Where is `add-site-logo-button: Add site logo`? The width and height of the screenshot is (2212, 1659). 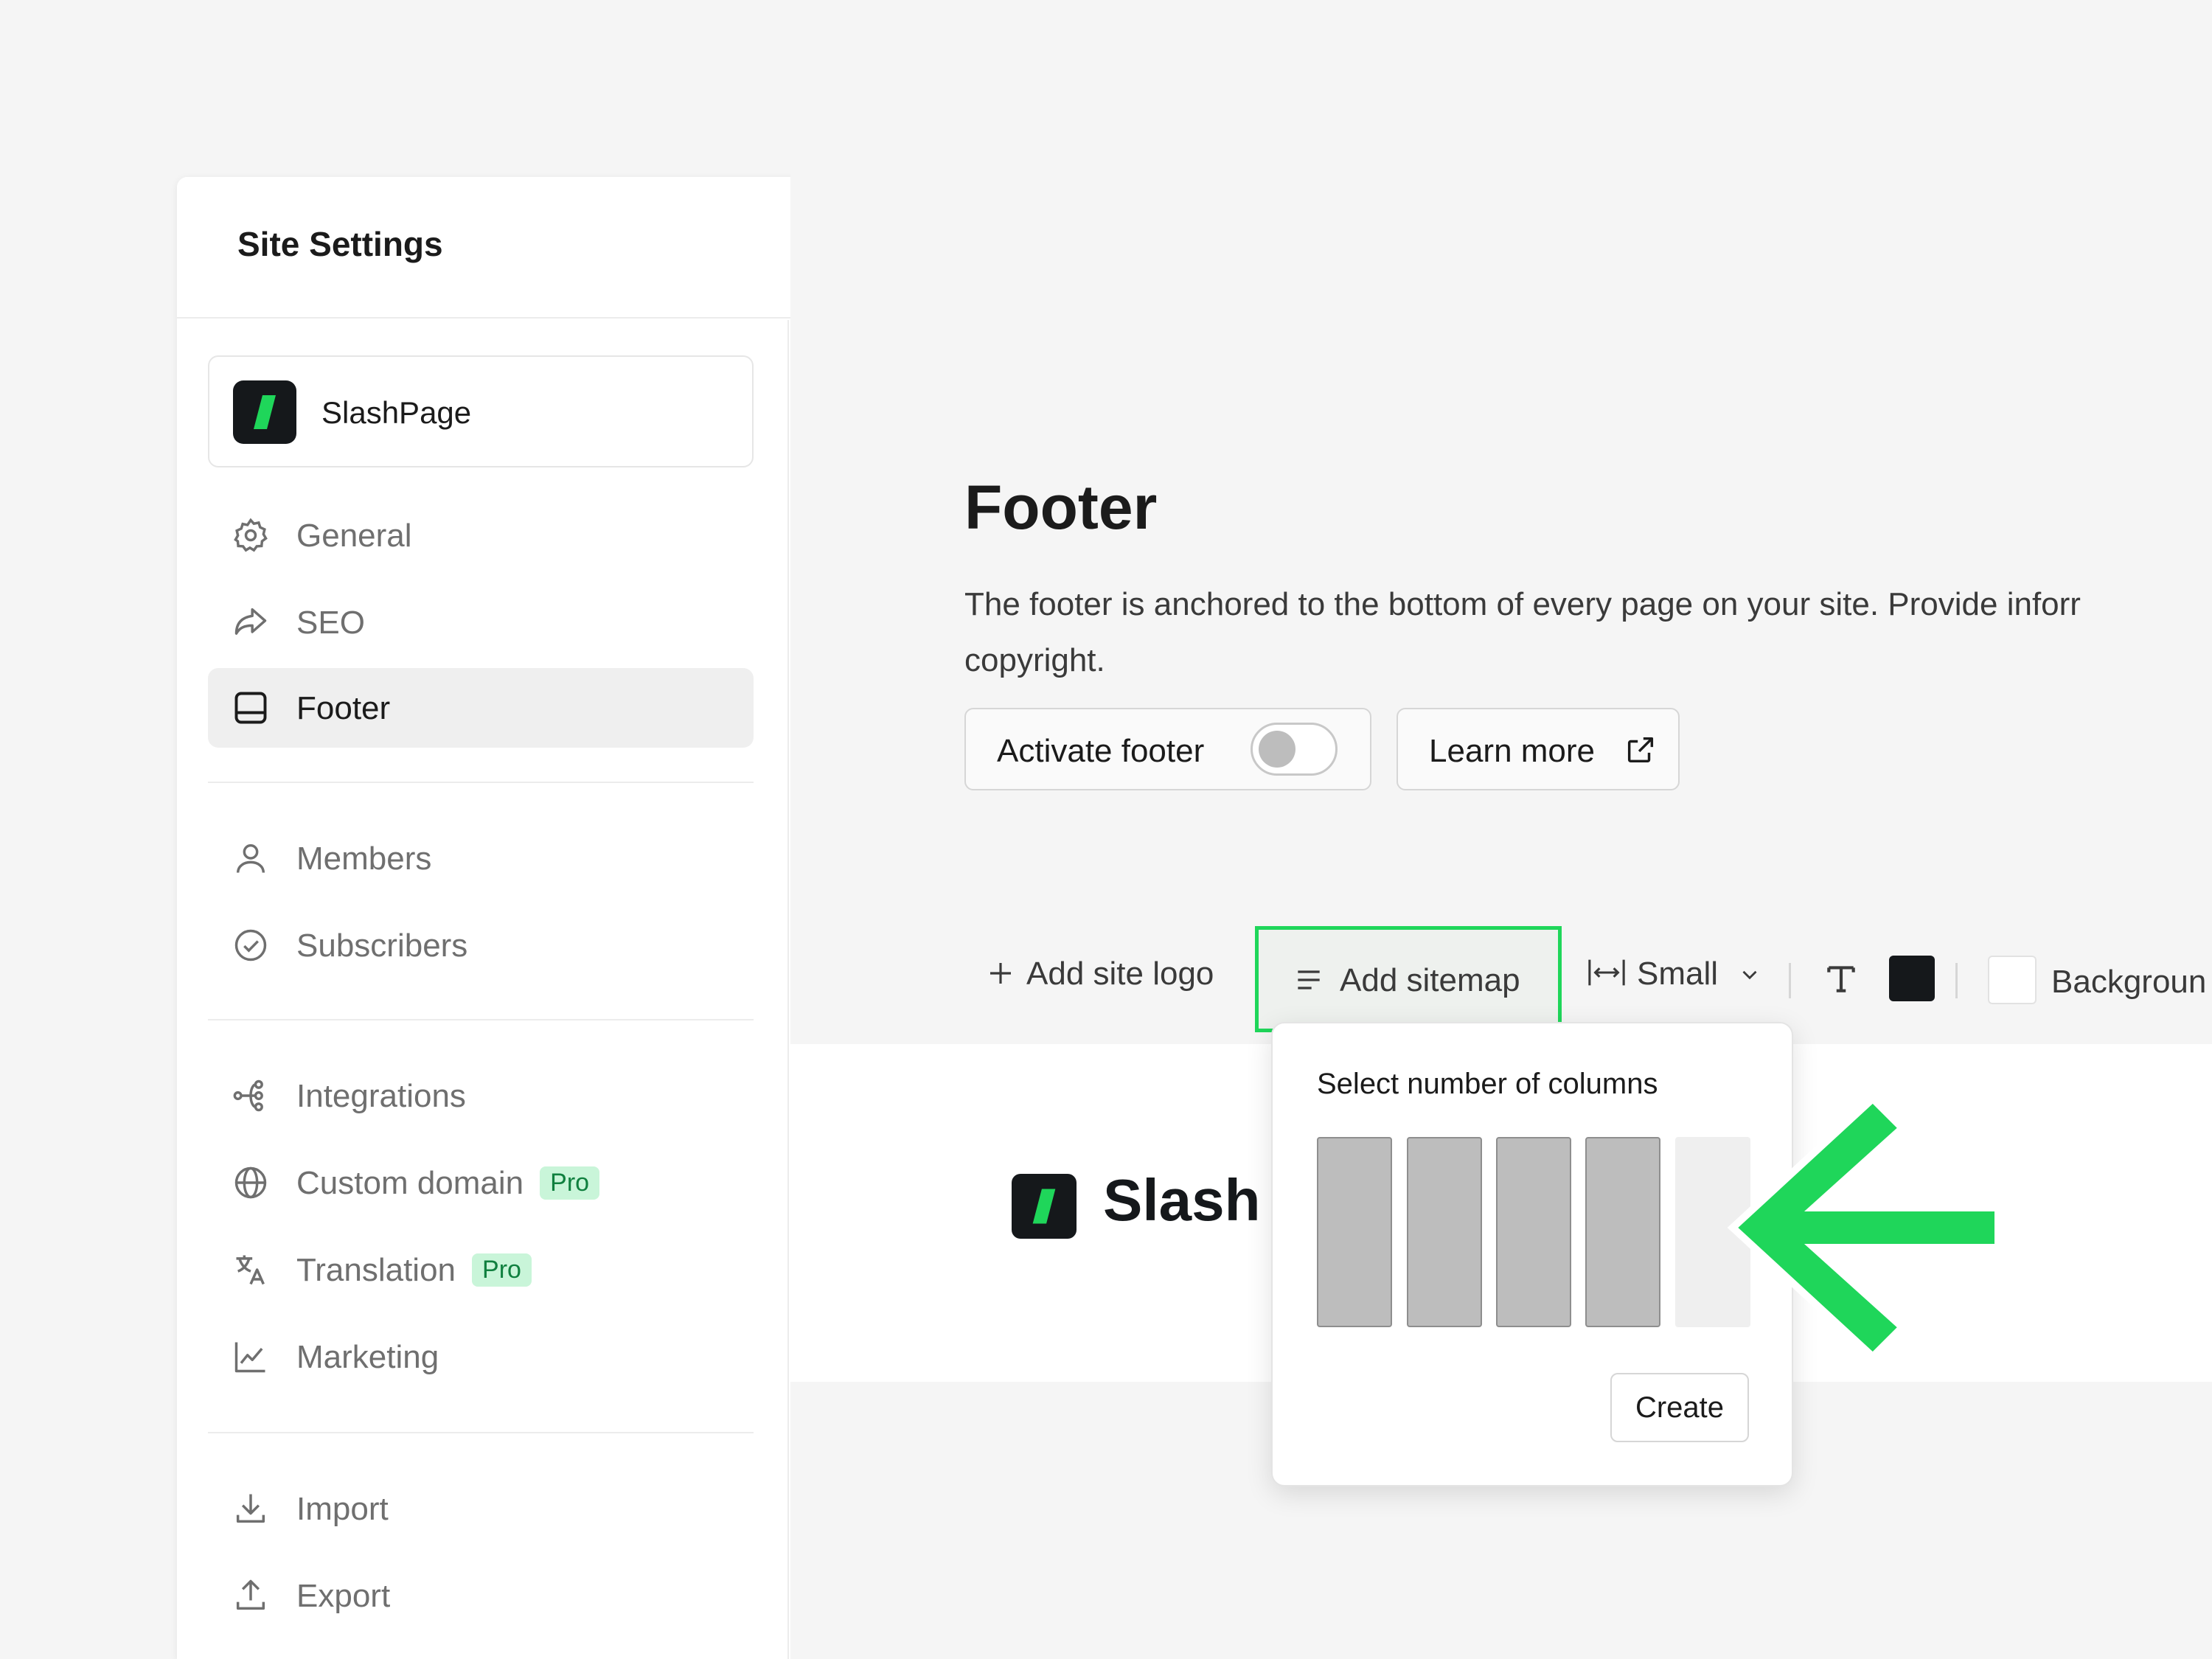
add-site-logo-button: Add site logo is located at coordinates (1099, 981).